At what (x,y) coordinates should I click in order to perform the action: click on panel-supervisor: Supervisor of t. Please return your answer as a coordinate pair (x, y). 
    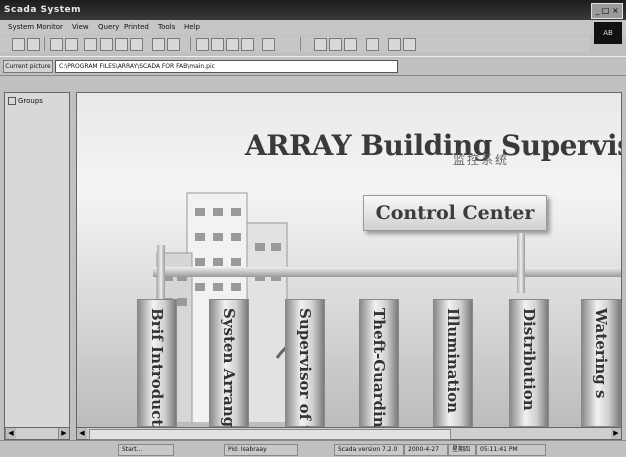
    Looking at the image, I should click on (305, 363).